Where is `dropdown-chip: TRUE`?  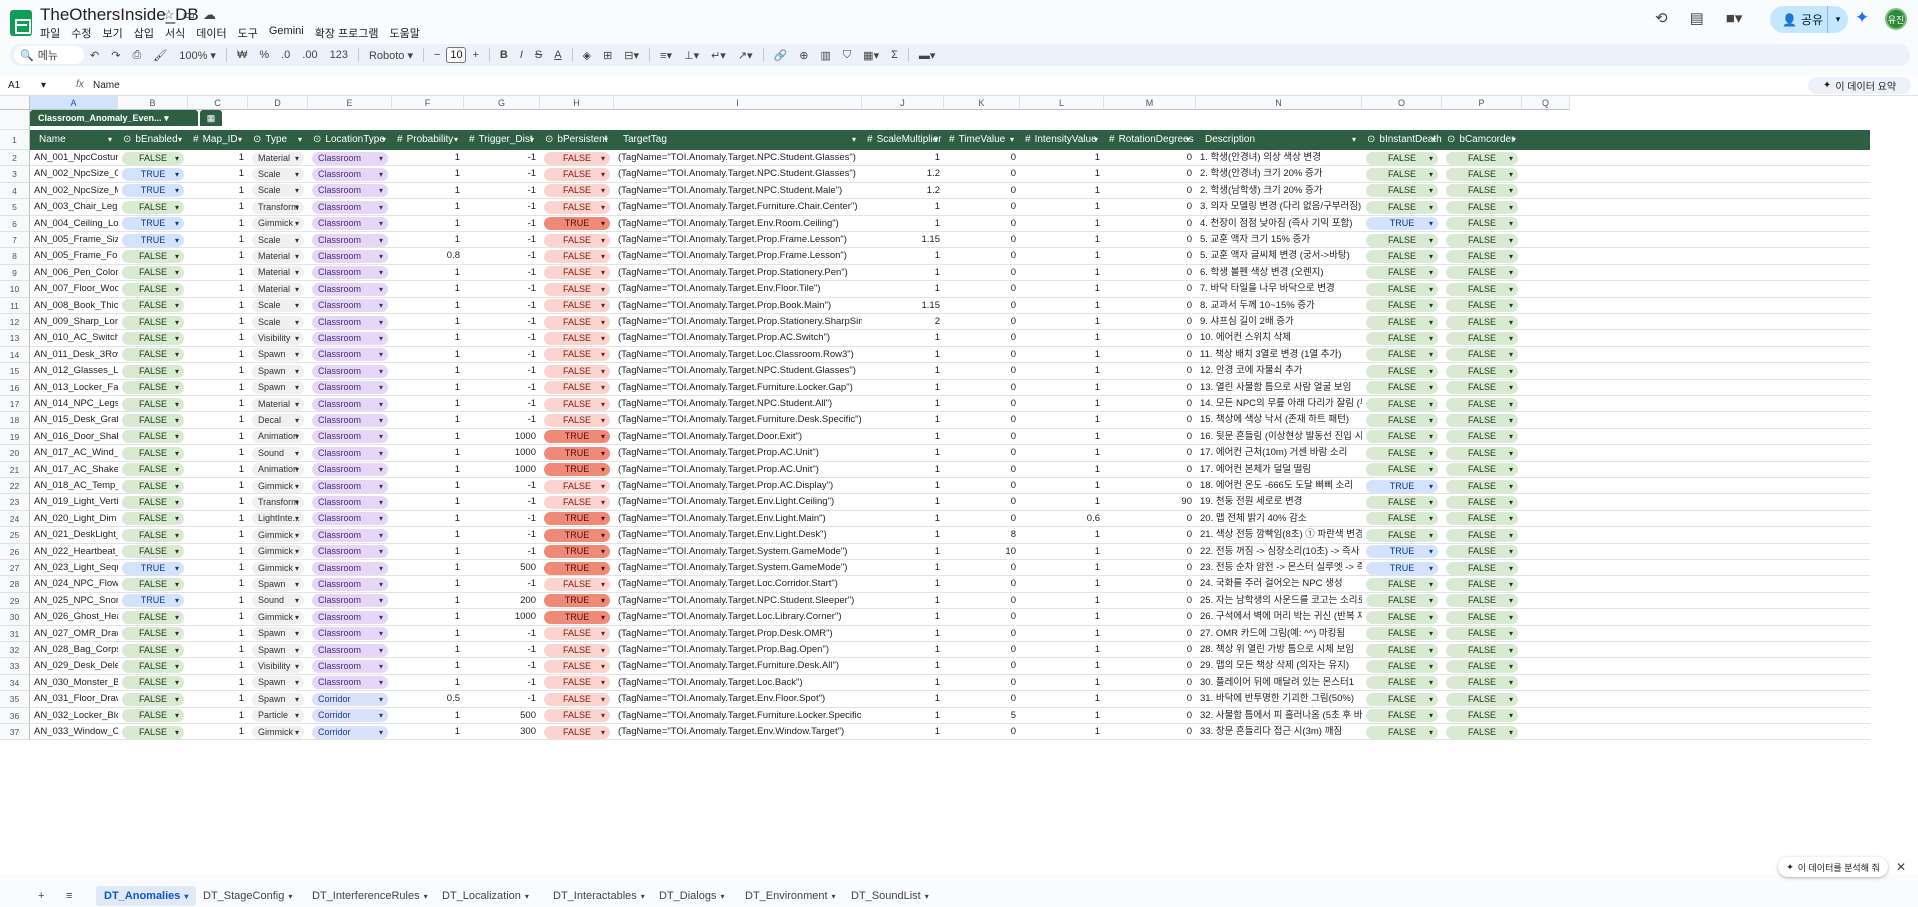 dropdown-chip: TRUE is located at coordinates (153, 568).